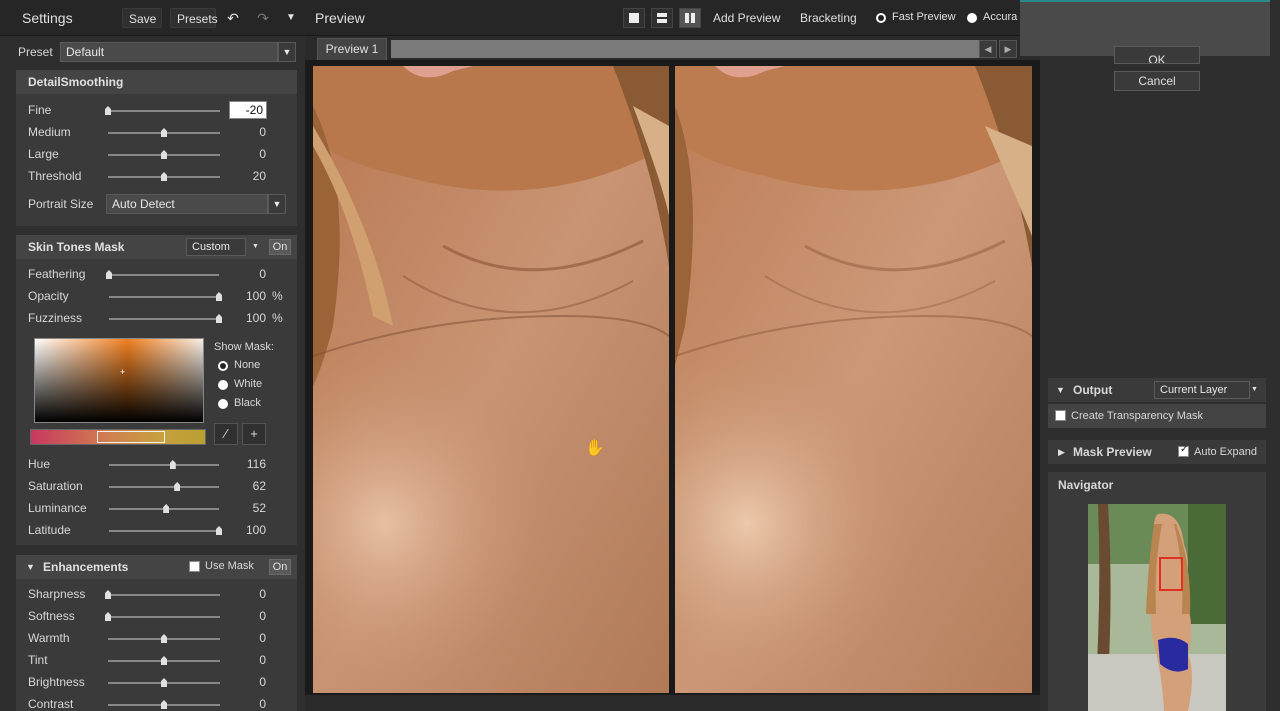 This screenshot has width=1280, height=711. I want to click on contrast-slider-handle, so click(164, 704).